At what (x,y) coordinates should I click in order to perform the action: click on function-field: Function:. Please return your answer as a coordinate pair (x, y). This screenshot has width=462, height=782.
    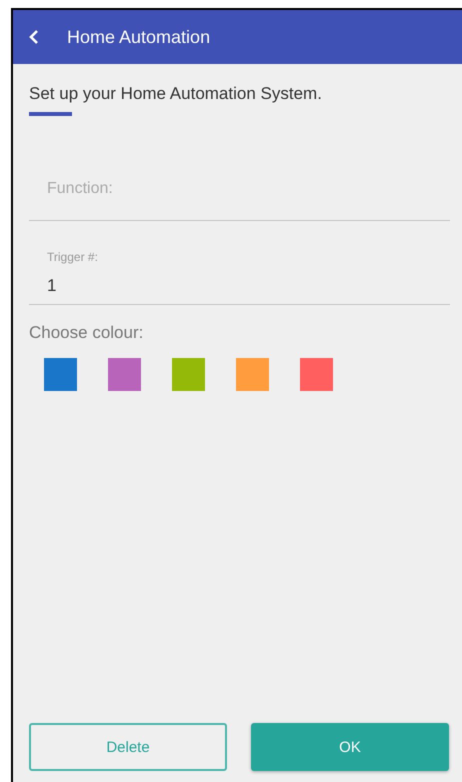
    Looking at the image, I should click on (248, 189).